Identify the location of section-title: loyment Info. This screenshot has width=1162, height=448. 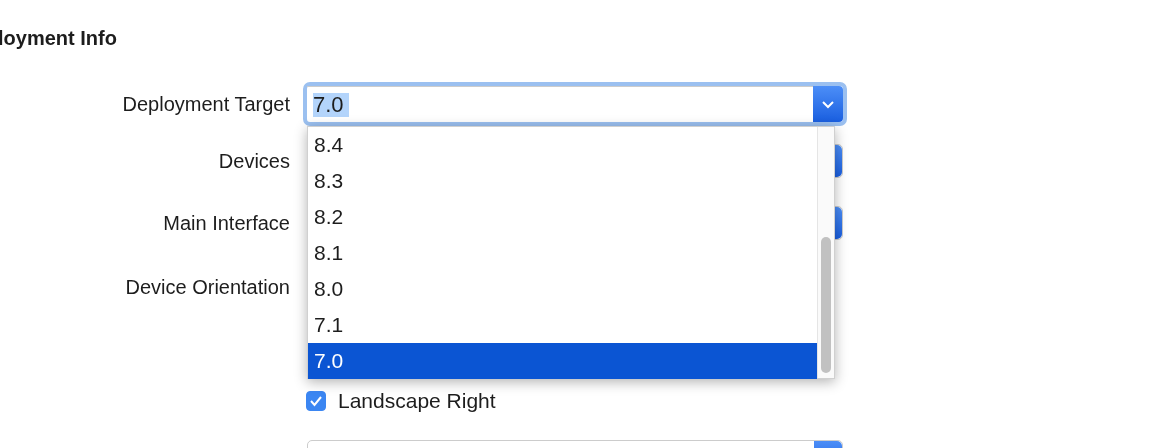
(59, 38).